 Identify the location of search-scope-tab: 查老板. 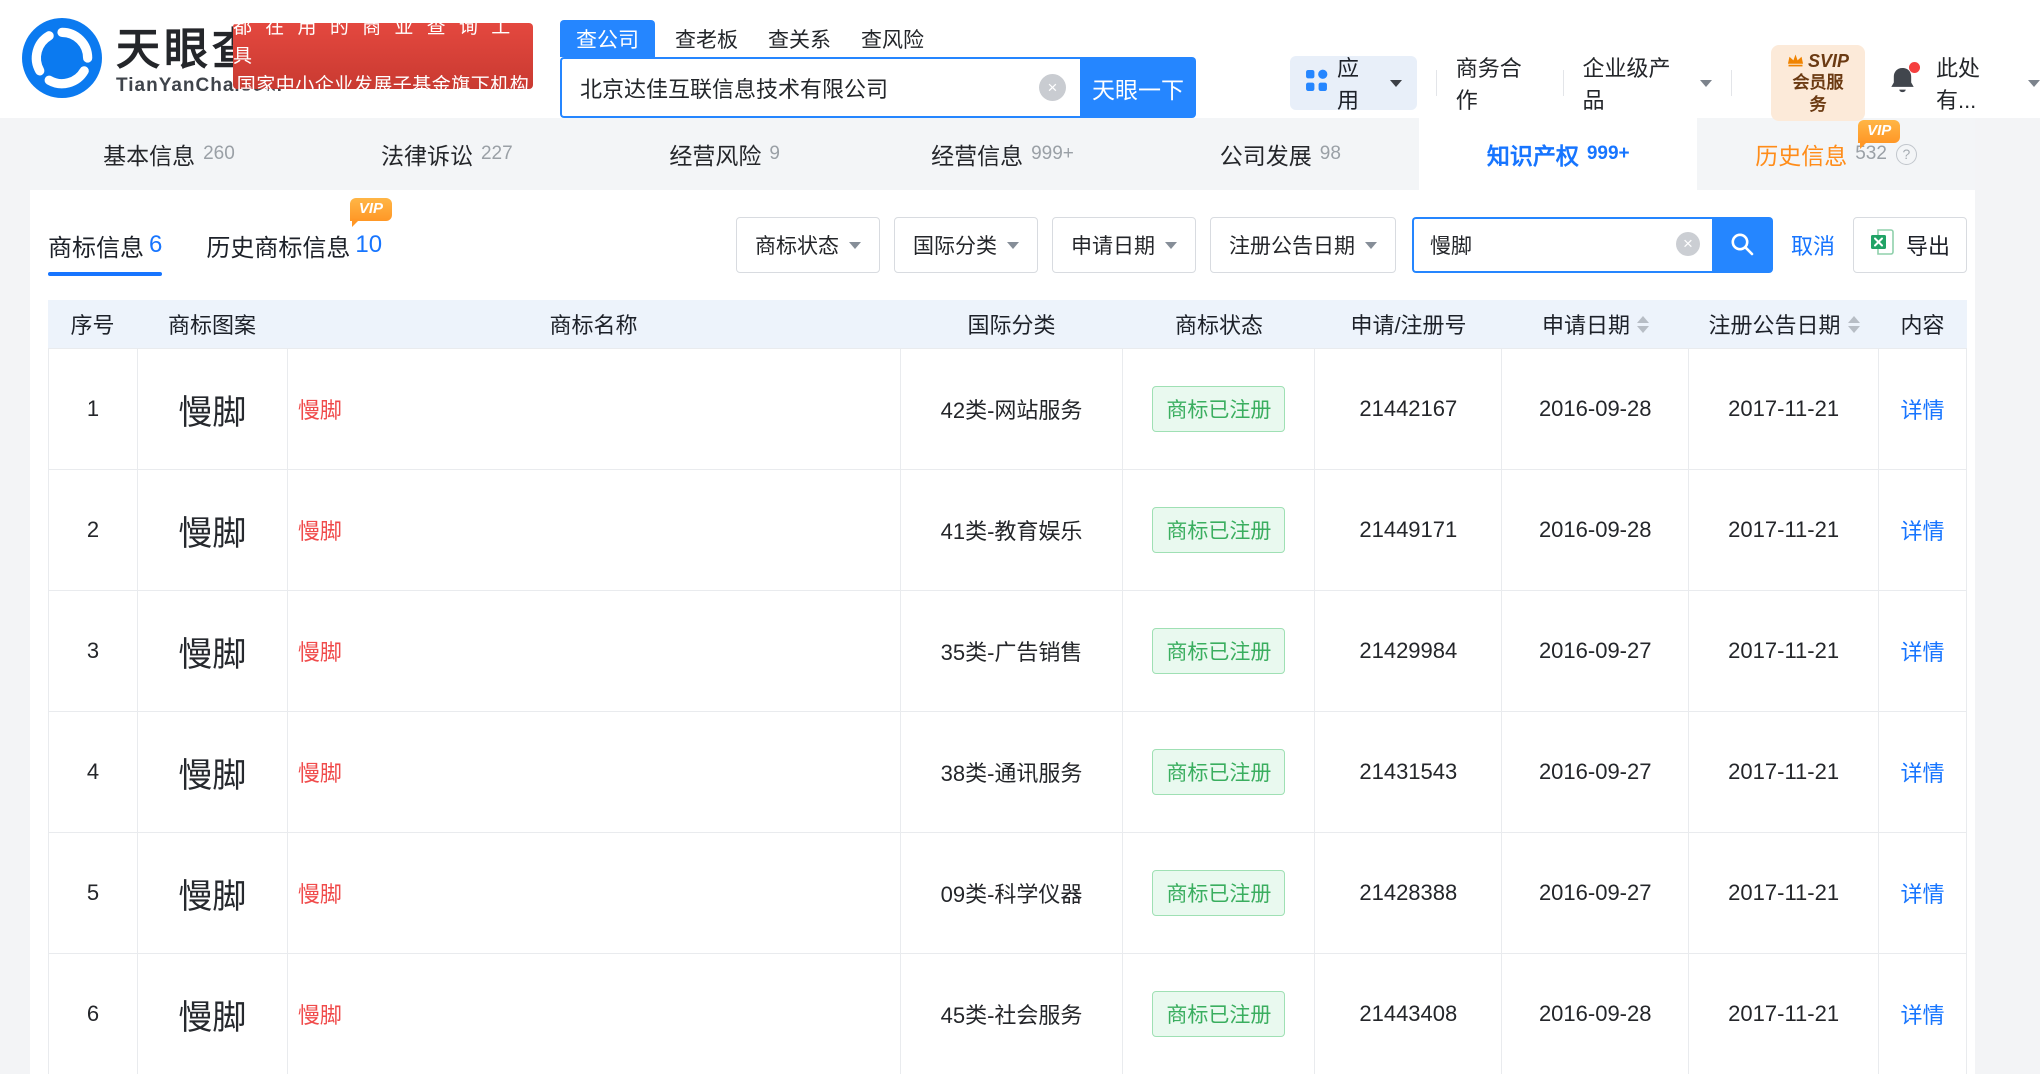
(706, 38).